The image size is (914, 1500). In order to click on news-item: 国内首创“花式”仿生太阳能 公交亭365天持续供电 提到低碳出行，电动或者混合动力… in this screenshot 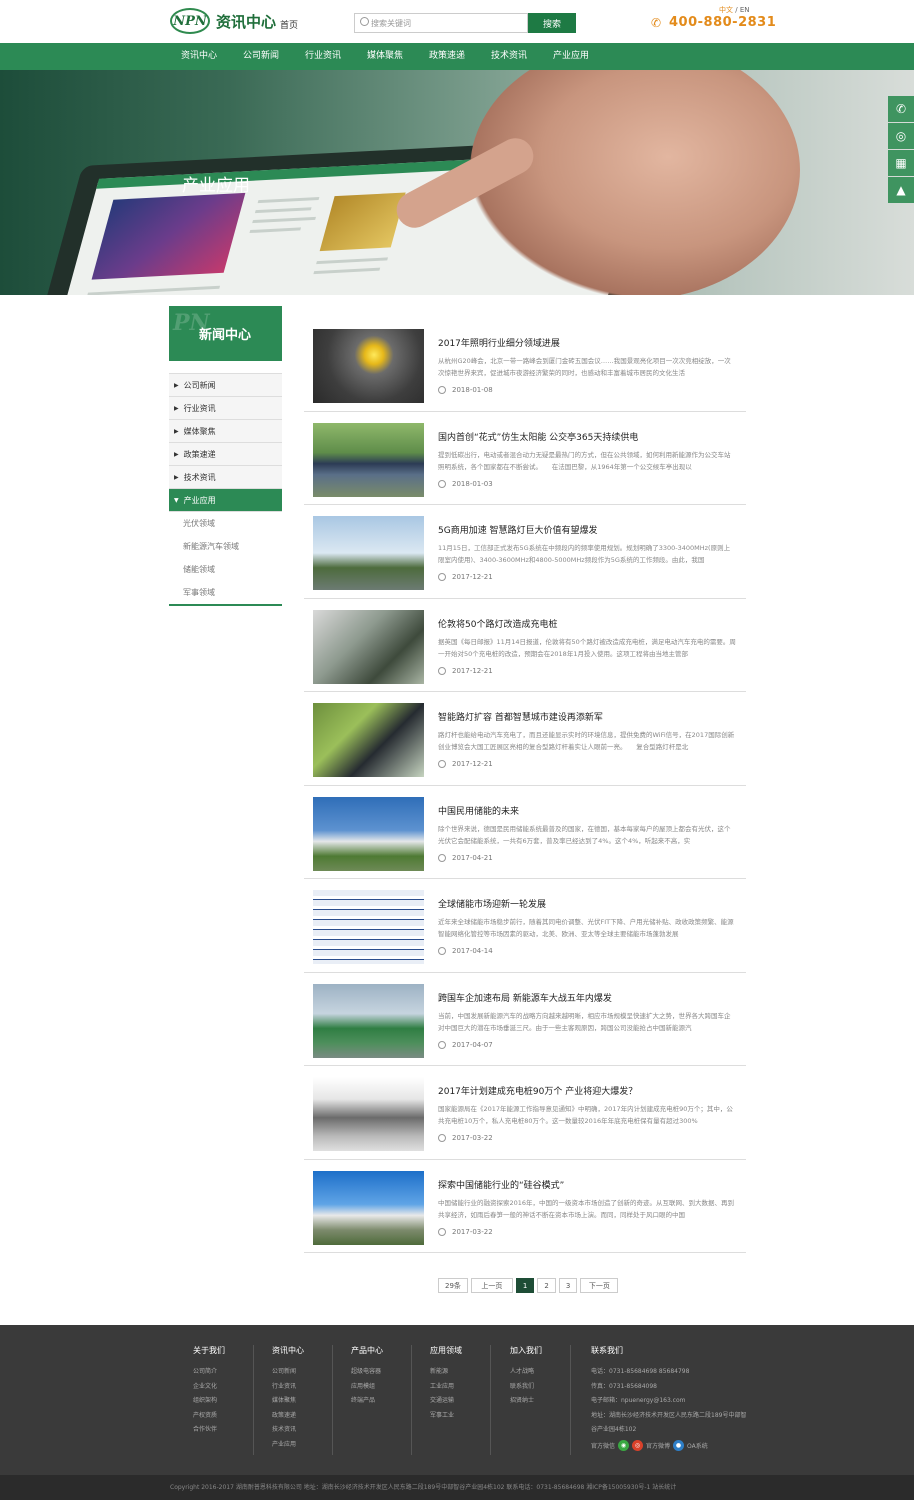, I will do `click(525, 458)`.